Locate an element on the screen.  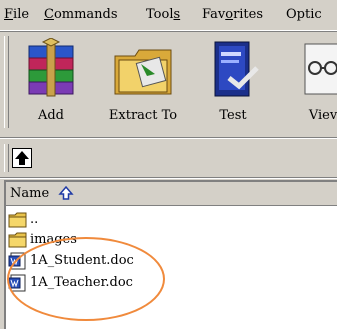
menu-bar: File Commands Tools Favorites Optic is located at coordinates (168, 15).